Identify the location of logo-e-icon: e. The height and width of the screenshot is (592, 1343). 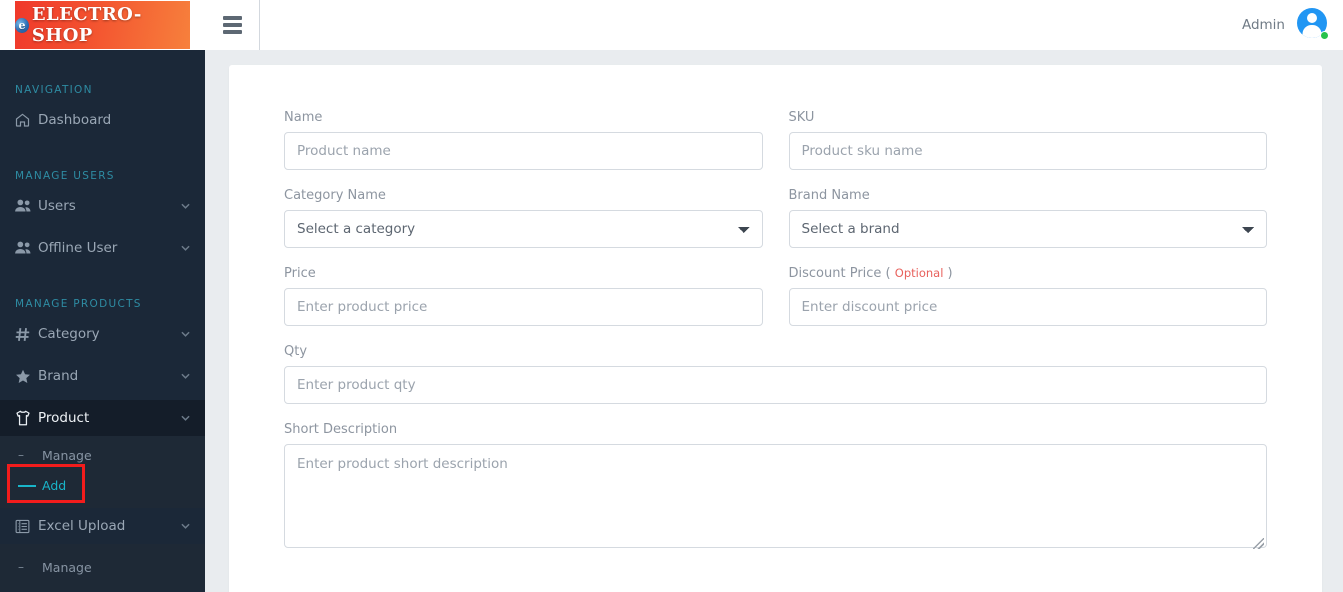
(22, 25).